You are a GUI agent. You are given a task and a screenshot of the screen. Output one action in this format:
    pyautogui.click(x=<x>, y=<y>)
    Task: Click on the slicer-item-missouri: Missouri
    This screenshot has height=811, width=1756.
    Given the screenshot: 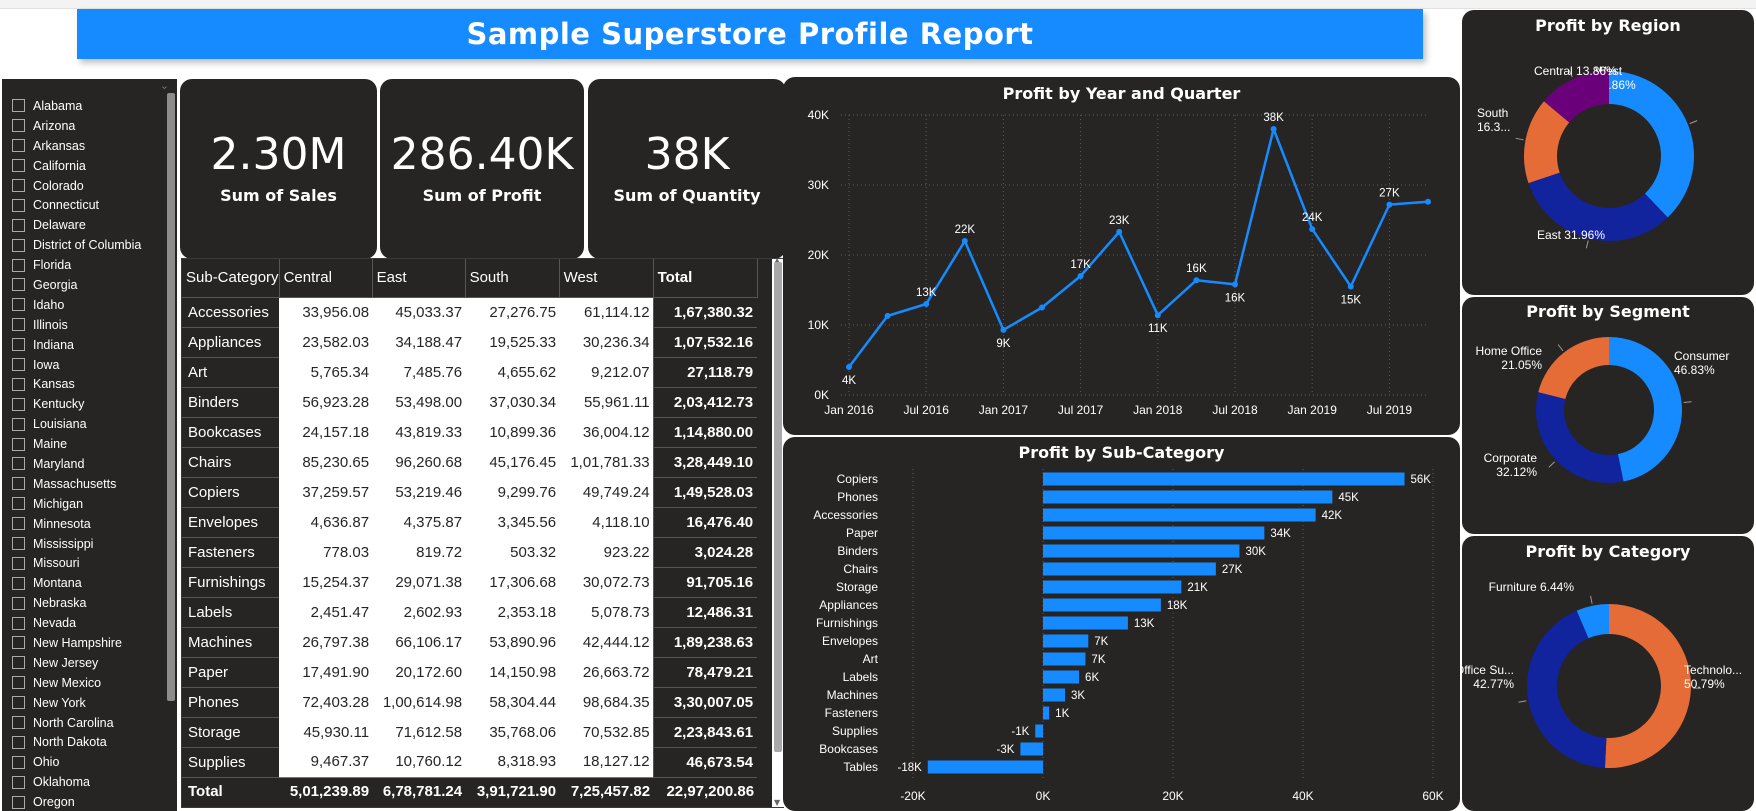 What is the action you would take?
    pyautogui.click(x=87, y=563)
    